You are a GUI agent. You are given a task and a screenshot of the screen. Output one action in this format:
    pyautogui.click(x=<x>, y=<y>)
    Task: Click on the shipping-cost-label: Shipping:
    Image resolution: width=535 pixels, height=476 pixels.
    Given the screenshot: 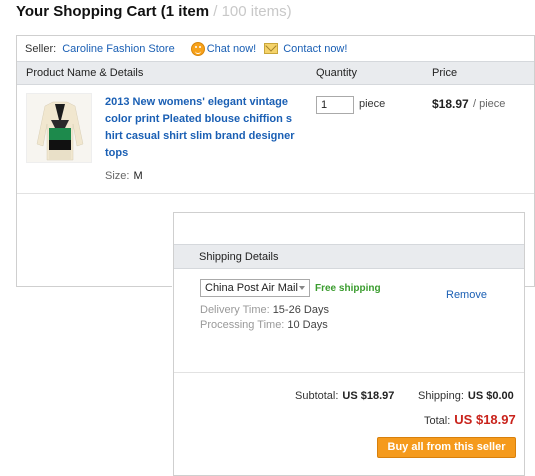 What is the action you would take?
    pyautogui.click(x=441, y=396)
    